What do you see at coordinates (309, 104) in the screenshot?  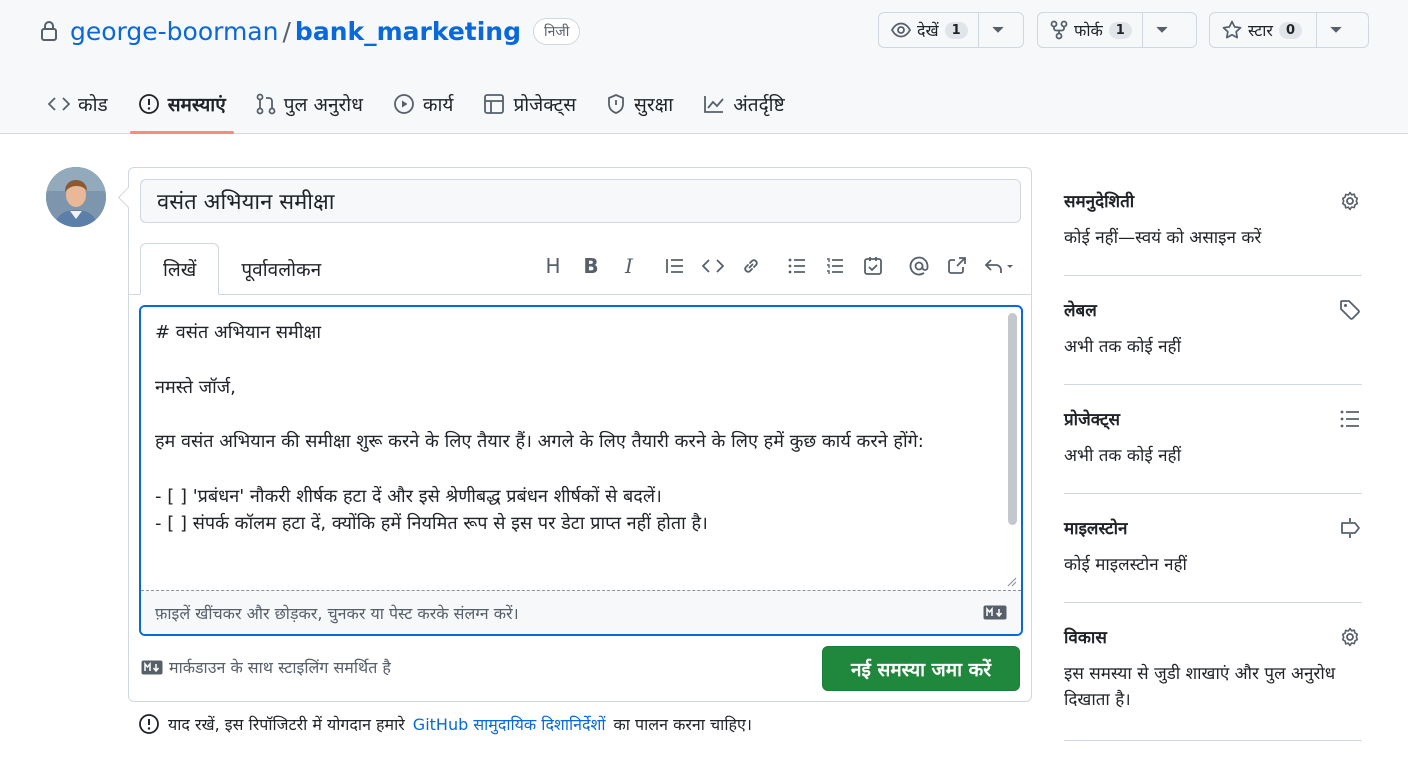 I see `tab-pull-requests: पुल अनुरोध` at bounding box center [309, 104].